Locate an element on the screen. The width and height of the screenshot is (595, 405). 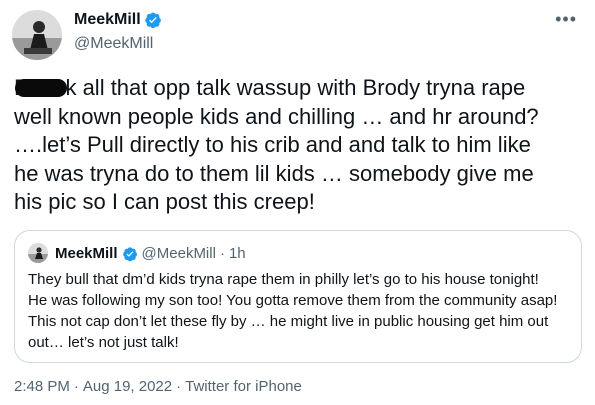
more-options-icon: ••• is located at coordinates (566, 19).